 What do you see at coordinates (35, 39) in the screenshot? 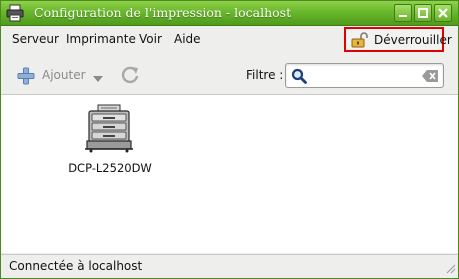
I see `menu-serveur: Serveur` at bounding box center [35, 39].